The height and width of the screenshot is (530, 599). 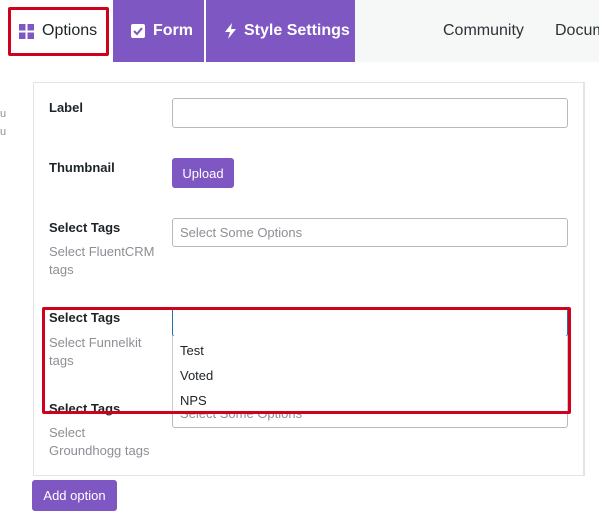 What do you see at coordinates (577, 31) in the screenshot?
I see `tab-documentation: Docum` at bounding box center [577, 31].